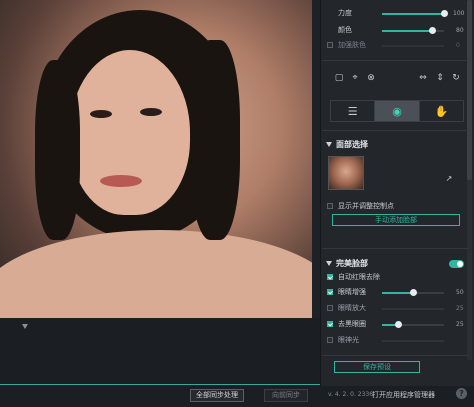 This screenshot has height=407, width=474. I want to click on eye-enlarge-row: 眼睛放大, so click(346, 308).